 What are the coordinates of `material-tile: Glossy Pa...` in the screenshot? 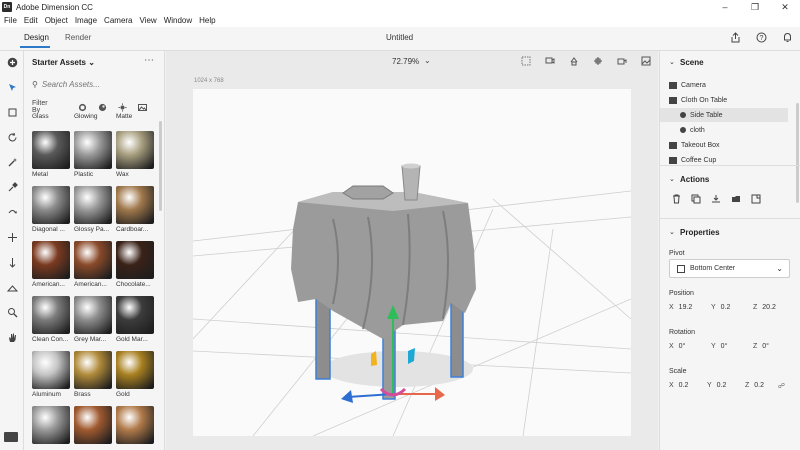 It's located at (93, 209).